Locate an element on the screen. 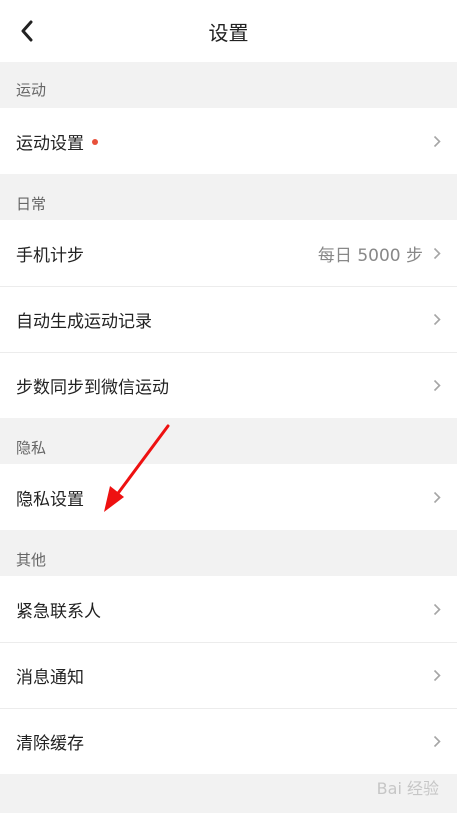 This screenshot has height=813, width=457. row-privacy-settings: 隐私设置 is located at coordinates (228, 497).